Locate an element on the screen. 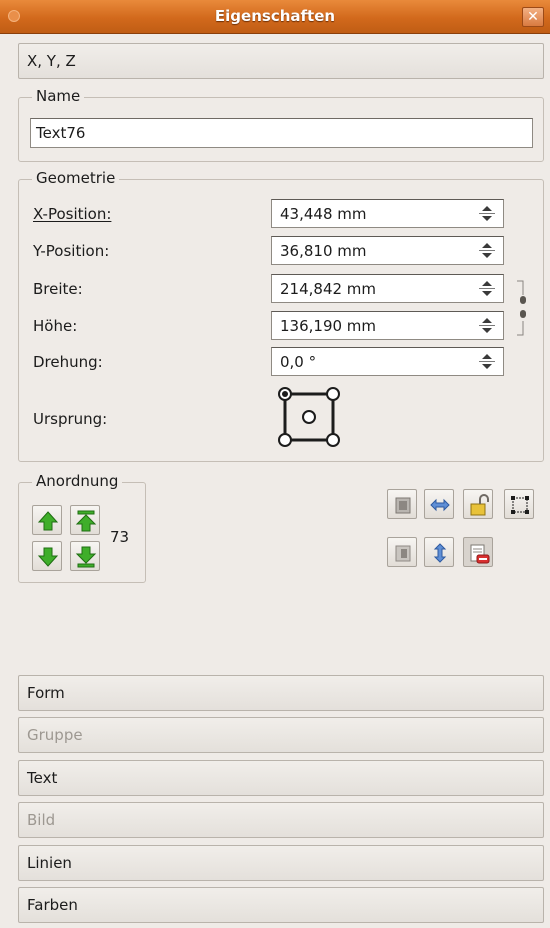  section-text-label: Text is located at coordinates (42, 778).